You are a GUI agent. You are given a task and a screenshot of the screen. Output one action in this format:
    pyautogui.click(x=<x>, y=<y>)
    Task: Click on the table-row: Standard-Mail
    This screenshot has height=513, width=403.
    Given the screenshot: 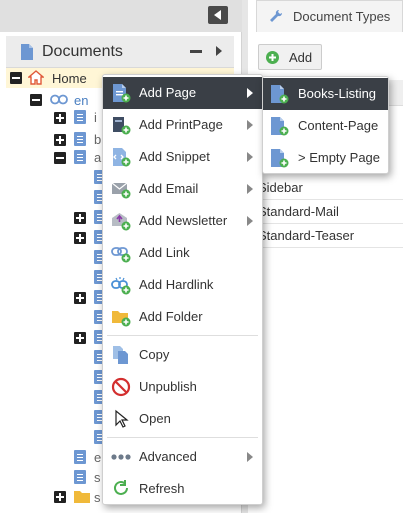 What is the action you would take?
    pyautogui.click(x=325, y=212)
    